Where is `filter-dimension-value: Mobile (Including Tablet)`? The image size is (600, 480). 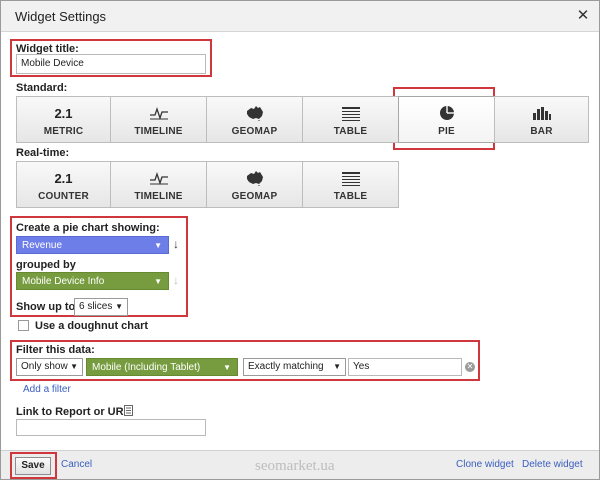 filter-dimension-value: Mobile (Including Tablet) is located at coordinates (146, 367).